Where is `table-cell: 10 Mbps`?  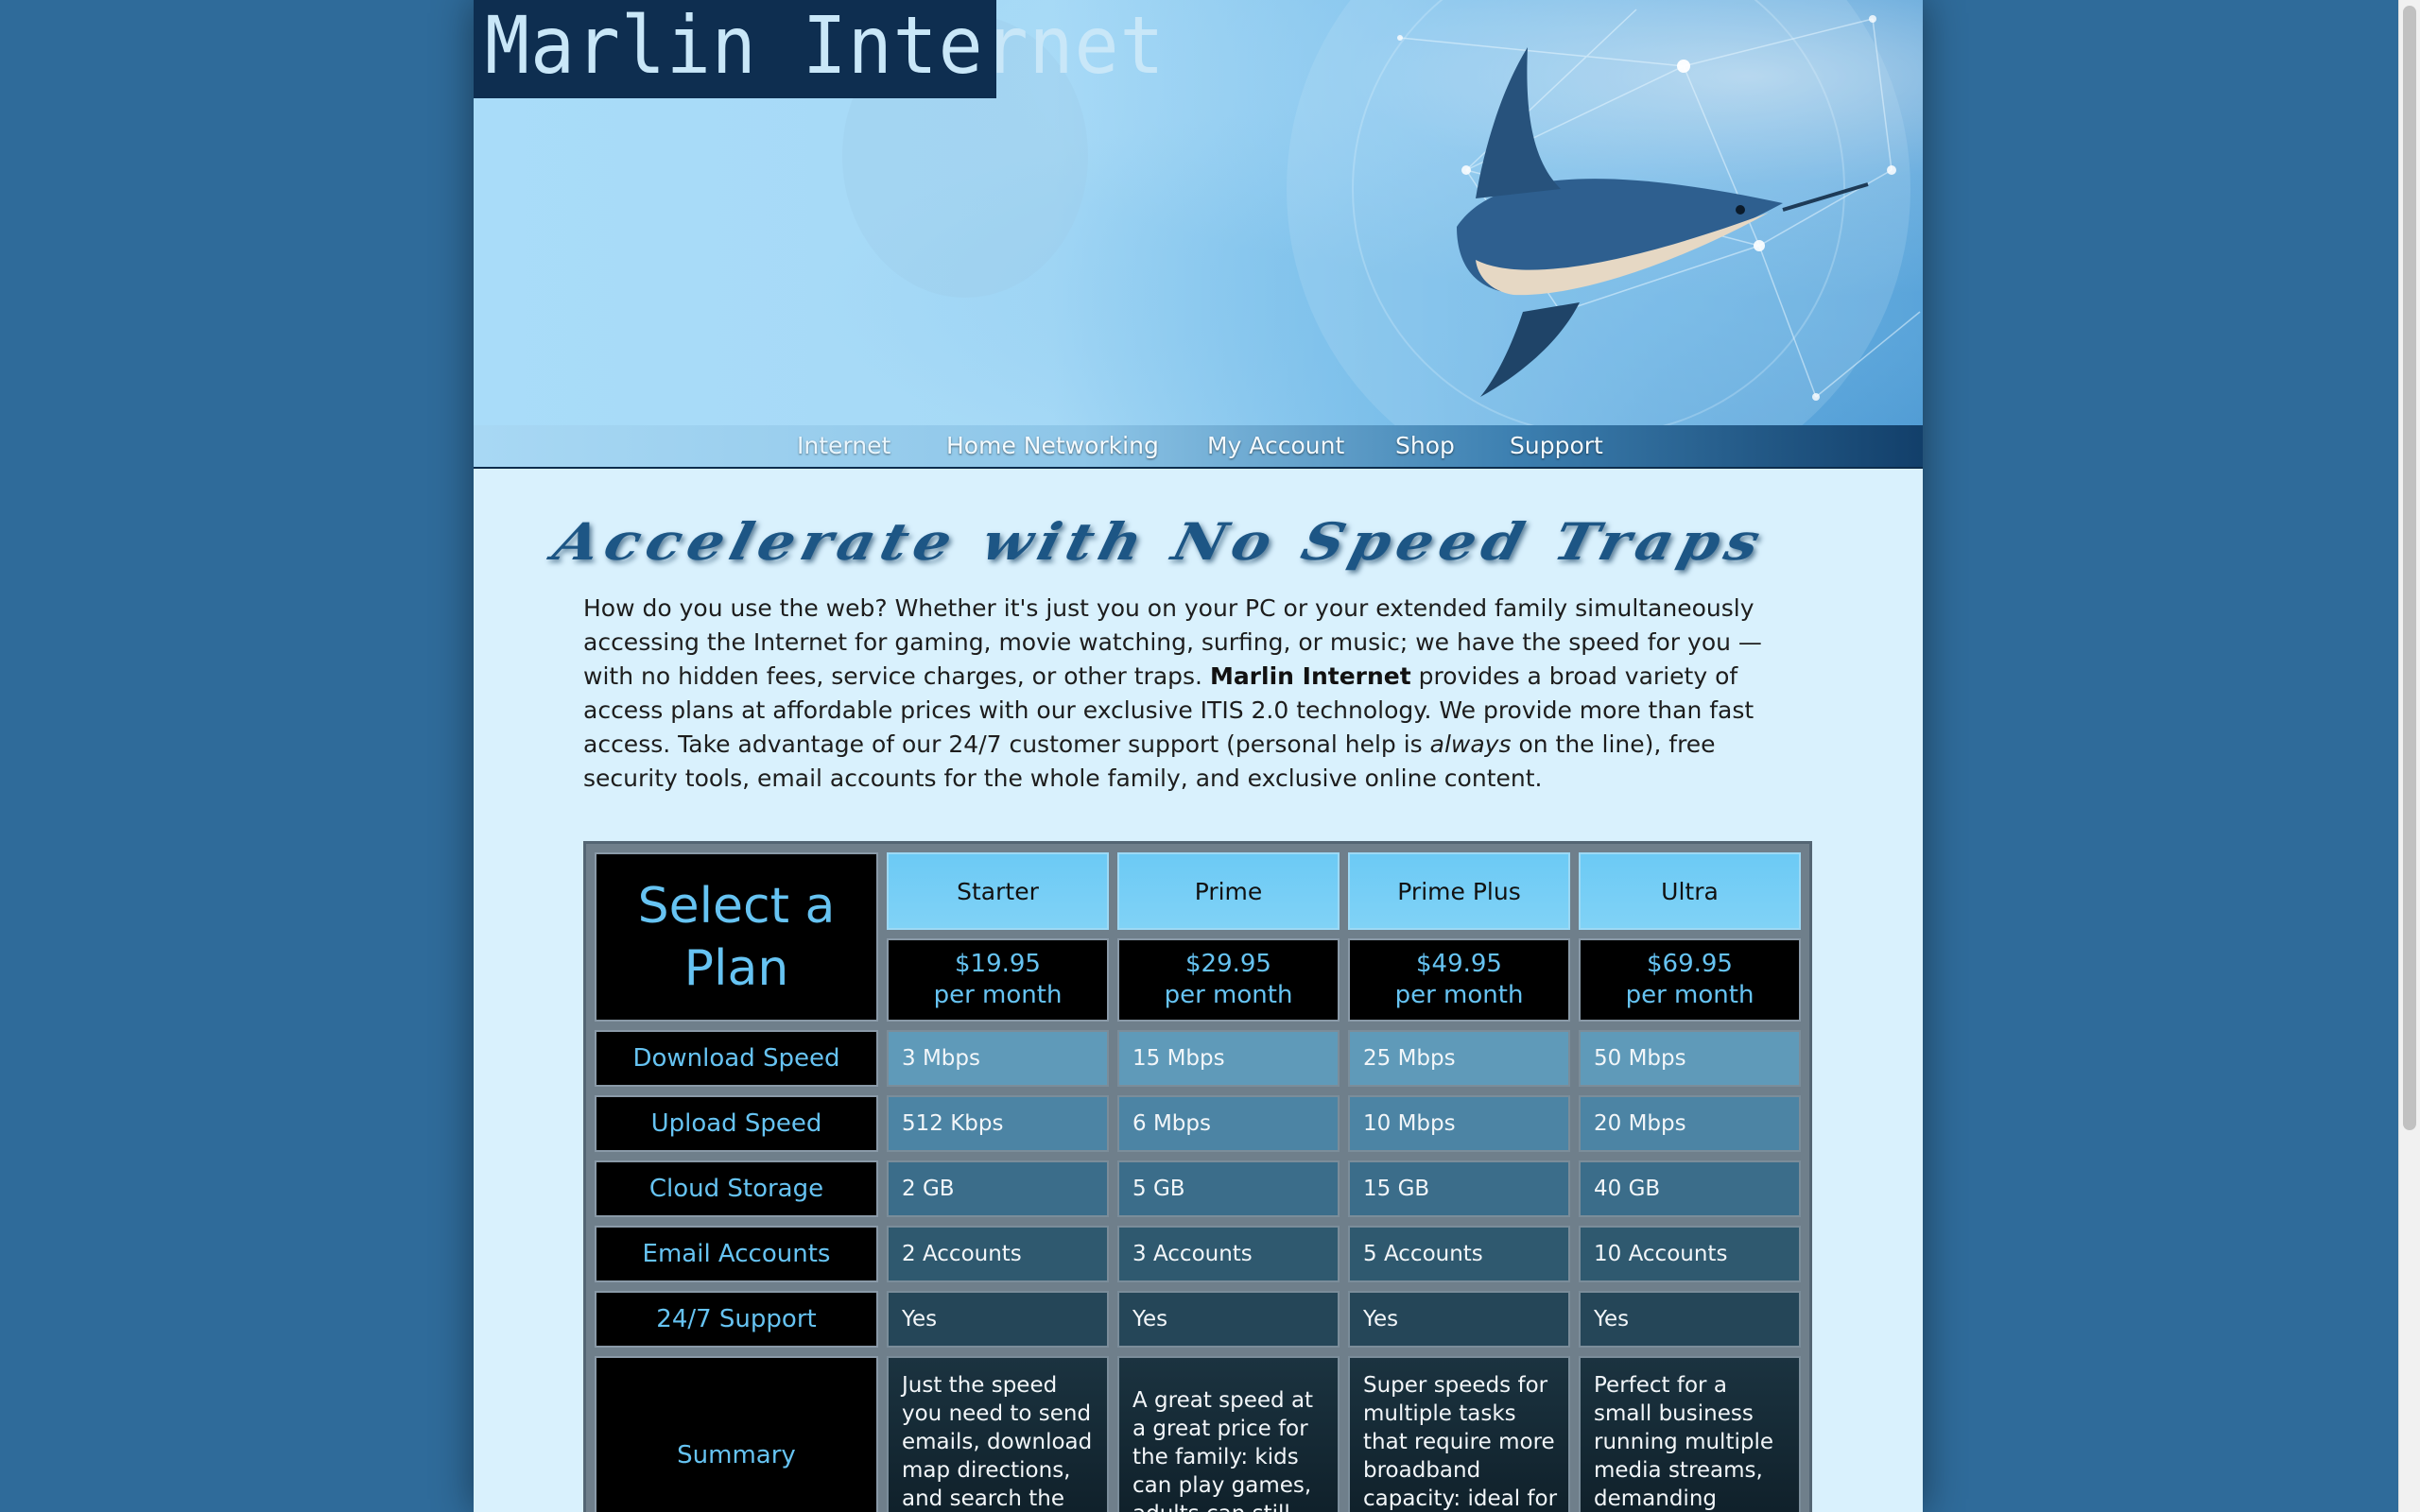
table-cell: 10 Mbps is located at coordinates (1459, 1123).